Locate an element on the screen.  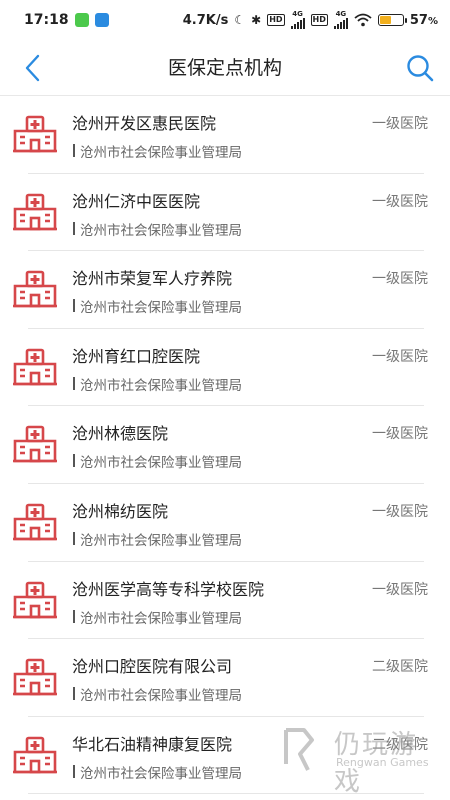
status-time: 17:18 is located at coordinates (46, 20).